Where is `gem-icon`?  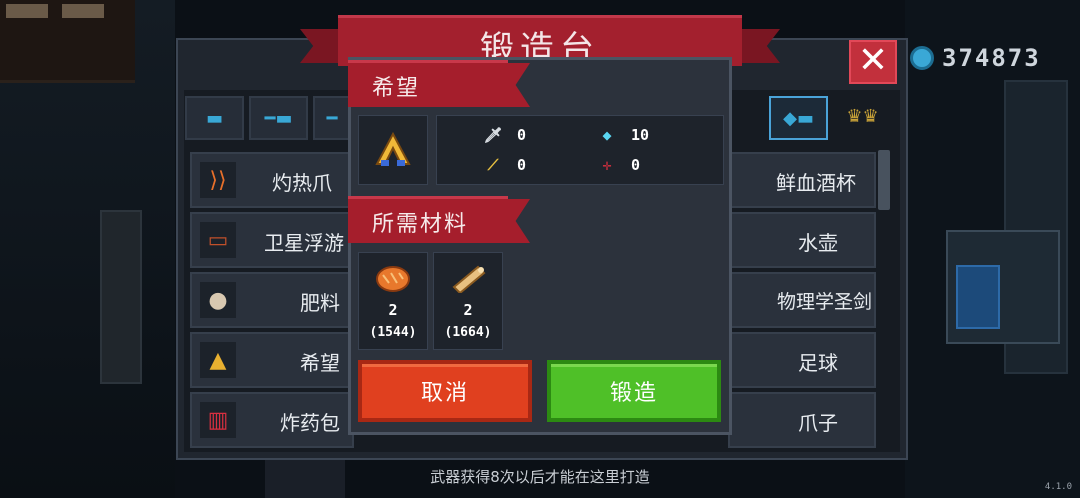
gem-icon is located at coordinates (922, 58).